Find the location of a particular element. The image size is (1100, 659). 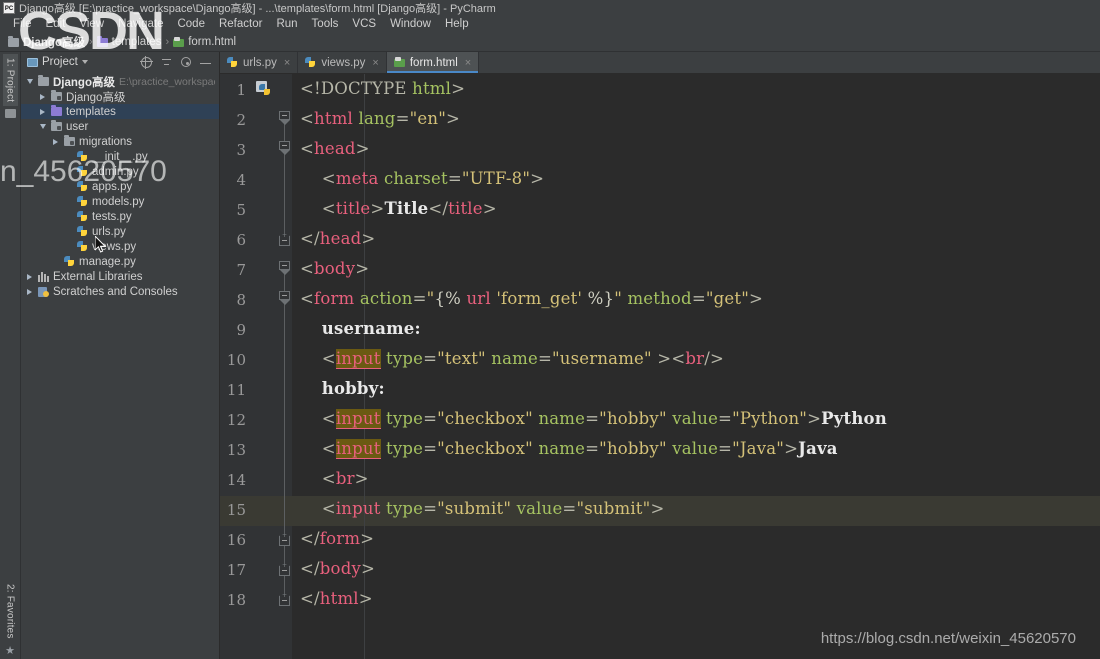

code-line-14: <br> is located at coordinates (334, 478).